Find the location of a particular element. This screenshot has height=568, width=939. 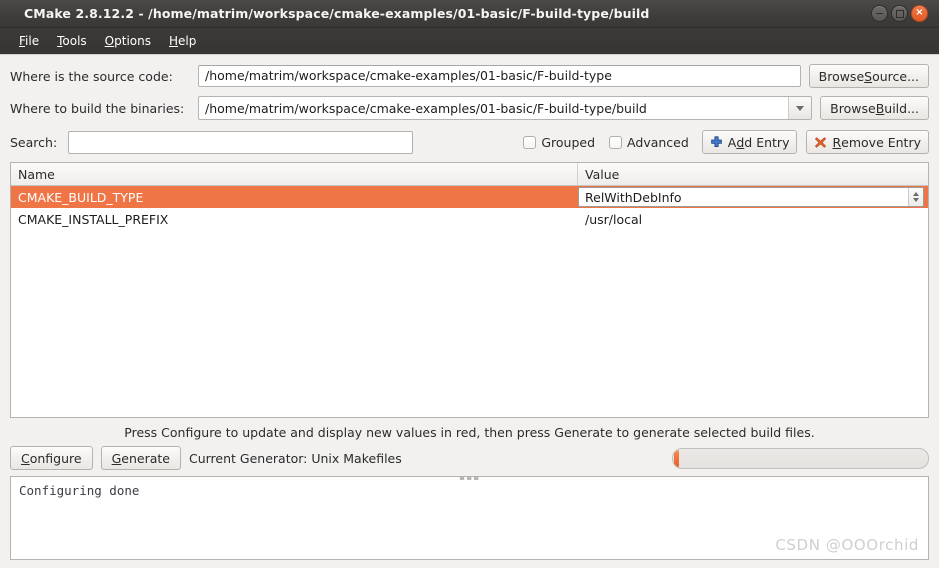

menu-options-label: ptions is located at coordinates (132, 41).